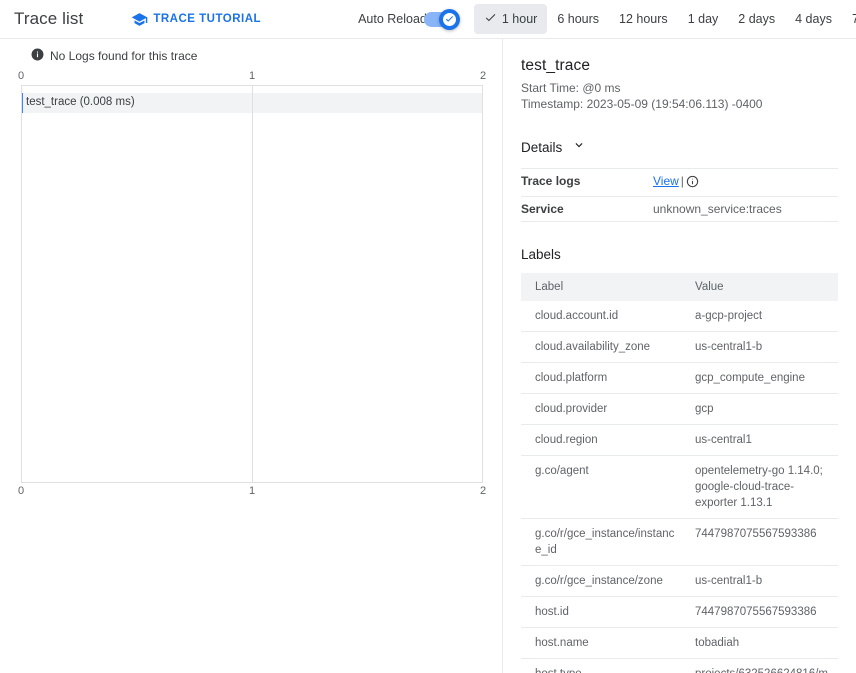 This screenshot has height=673, width=856. I want to click on details-row-value: unknown_service:traces, so click(717, 209).